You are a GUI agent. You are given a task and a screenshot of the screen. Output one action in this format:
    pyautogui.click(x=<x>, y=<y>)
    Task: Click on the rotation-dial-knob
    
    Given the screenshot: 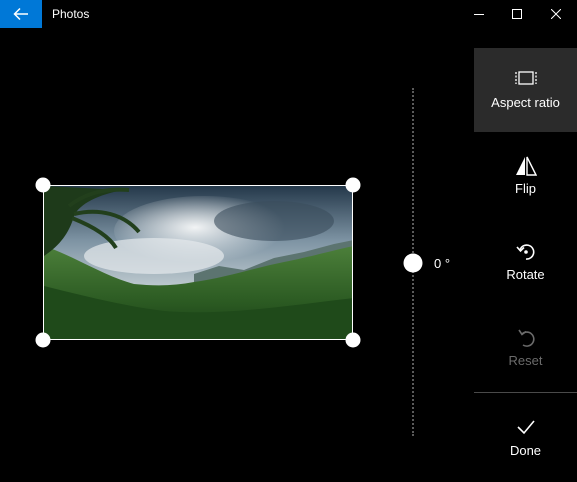 What is the action you would take?
    pyautogui.click(x=413, y=263)
    